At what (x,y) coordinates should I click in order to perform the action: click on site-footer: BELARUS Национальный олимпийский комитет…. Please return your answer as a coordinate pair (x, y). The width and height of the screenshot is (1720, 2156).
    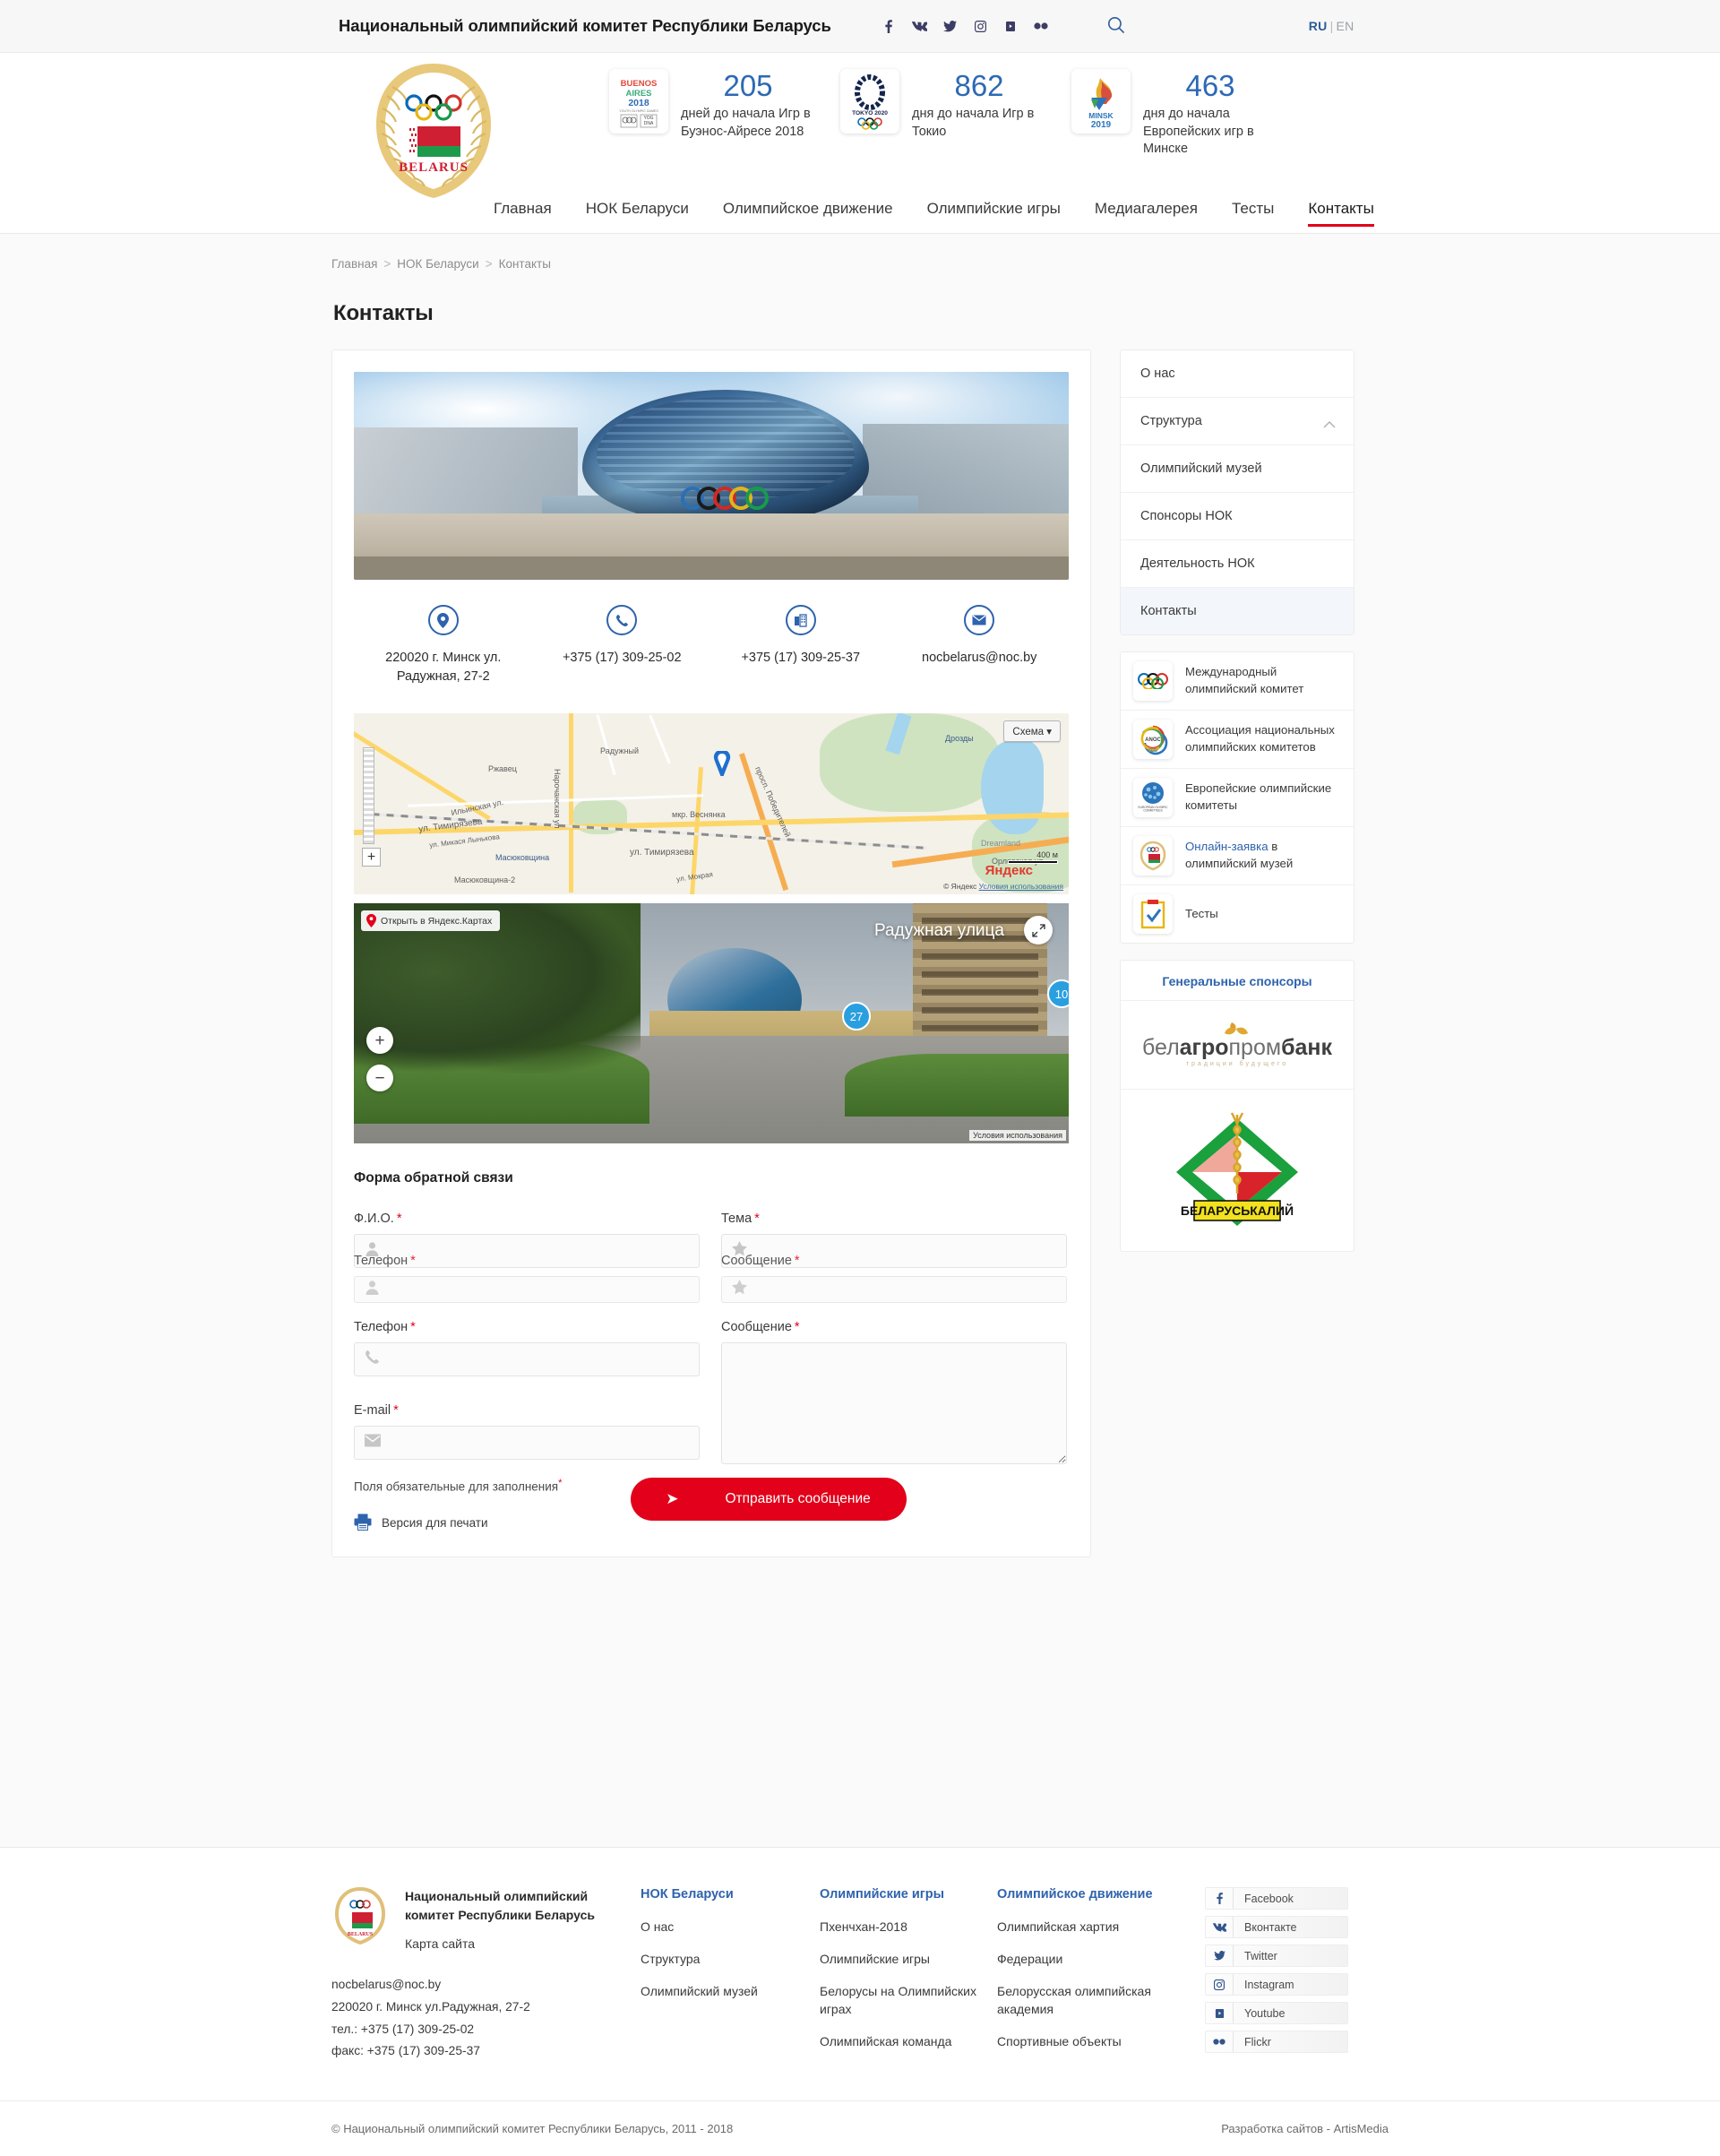
    Looking at the image, I should click on (860, 2002).